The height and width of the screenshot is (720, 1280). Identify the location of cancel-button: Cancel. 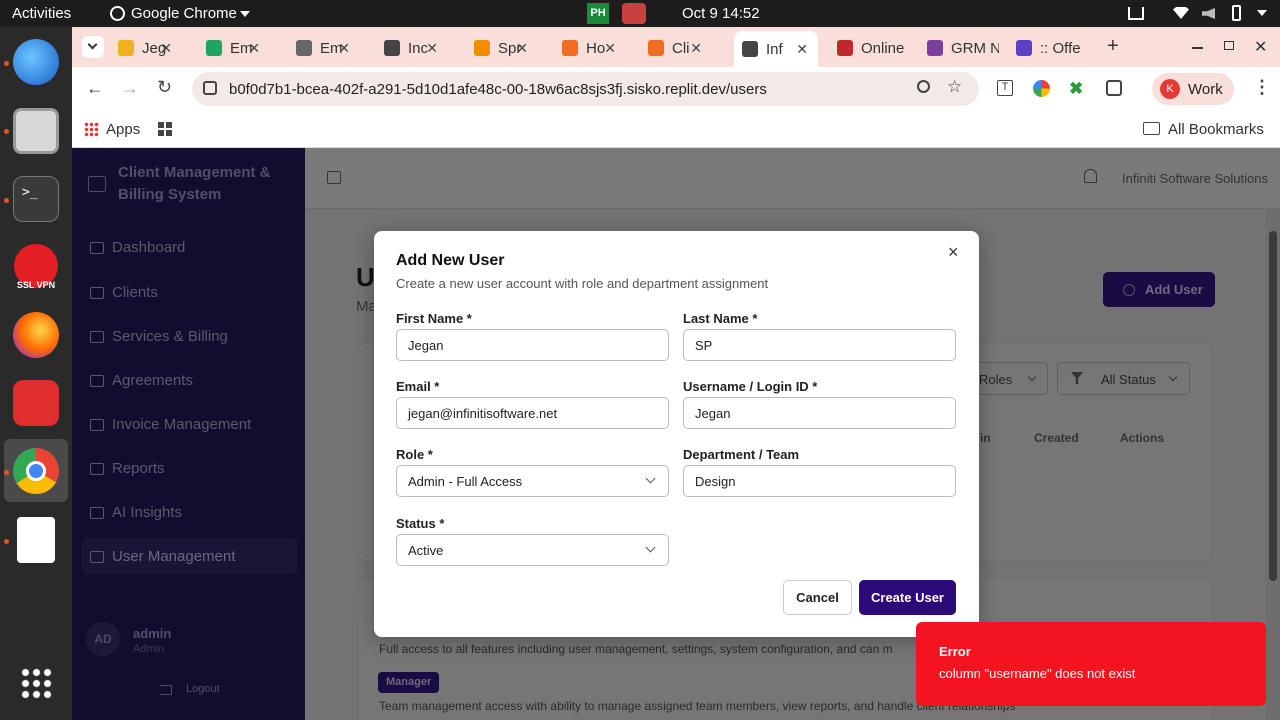
(817, 597).